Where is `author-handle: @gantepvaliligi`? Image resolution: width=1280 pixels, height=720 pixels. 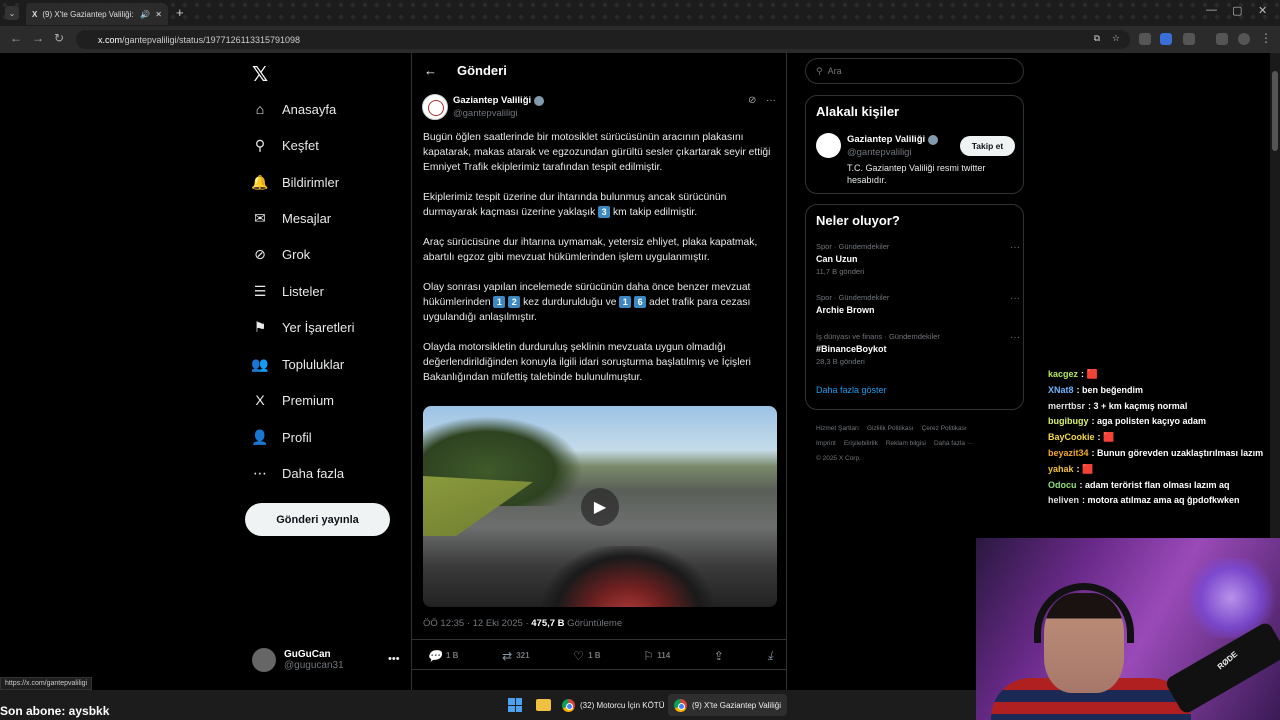 author-handle: @gantepvaliligi is located at coordinates (485, 113).